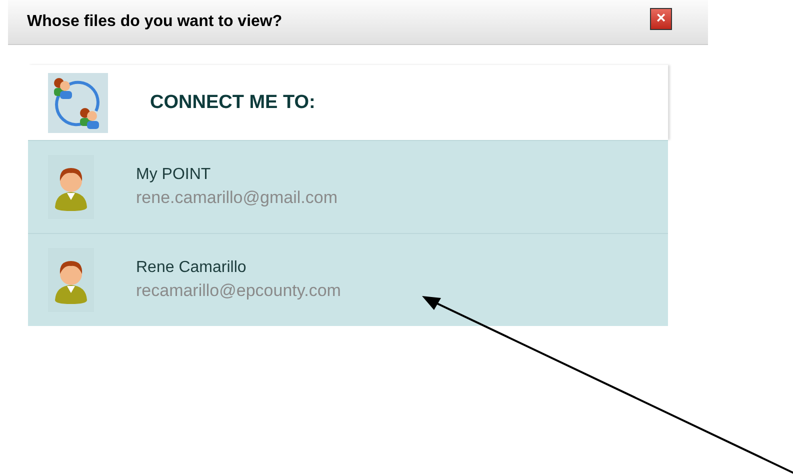 This screenshot has width=793, height=476. What do you see at coordinates (174, 175) in the screenshot?
I see `account-name: My POINT` at bounding box center [174, 175].